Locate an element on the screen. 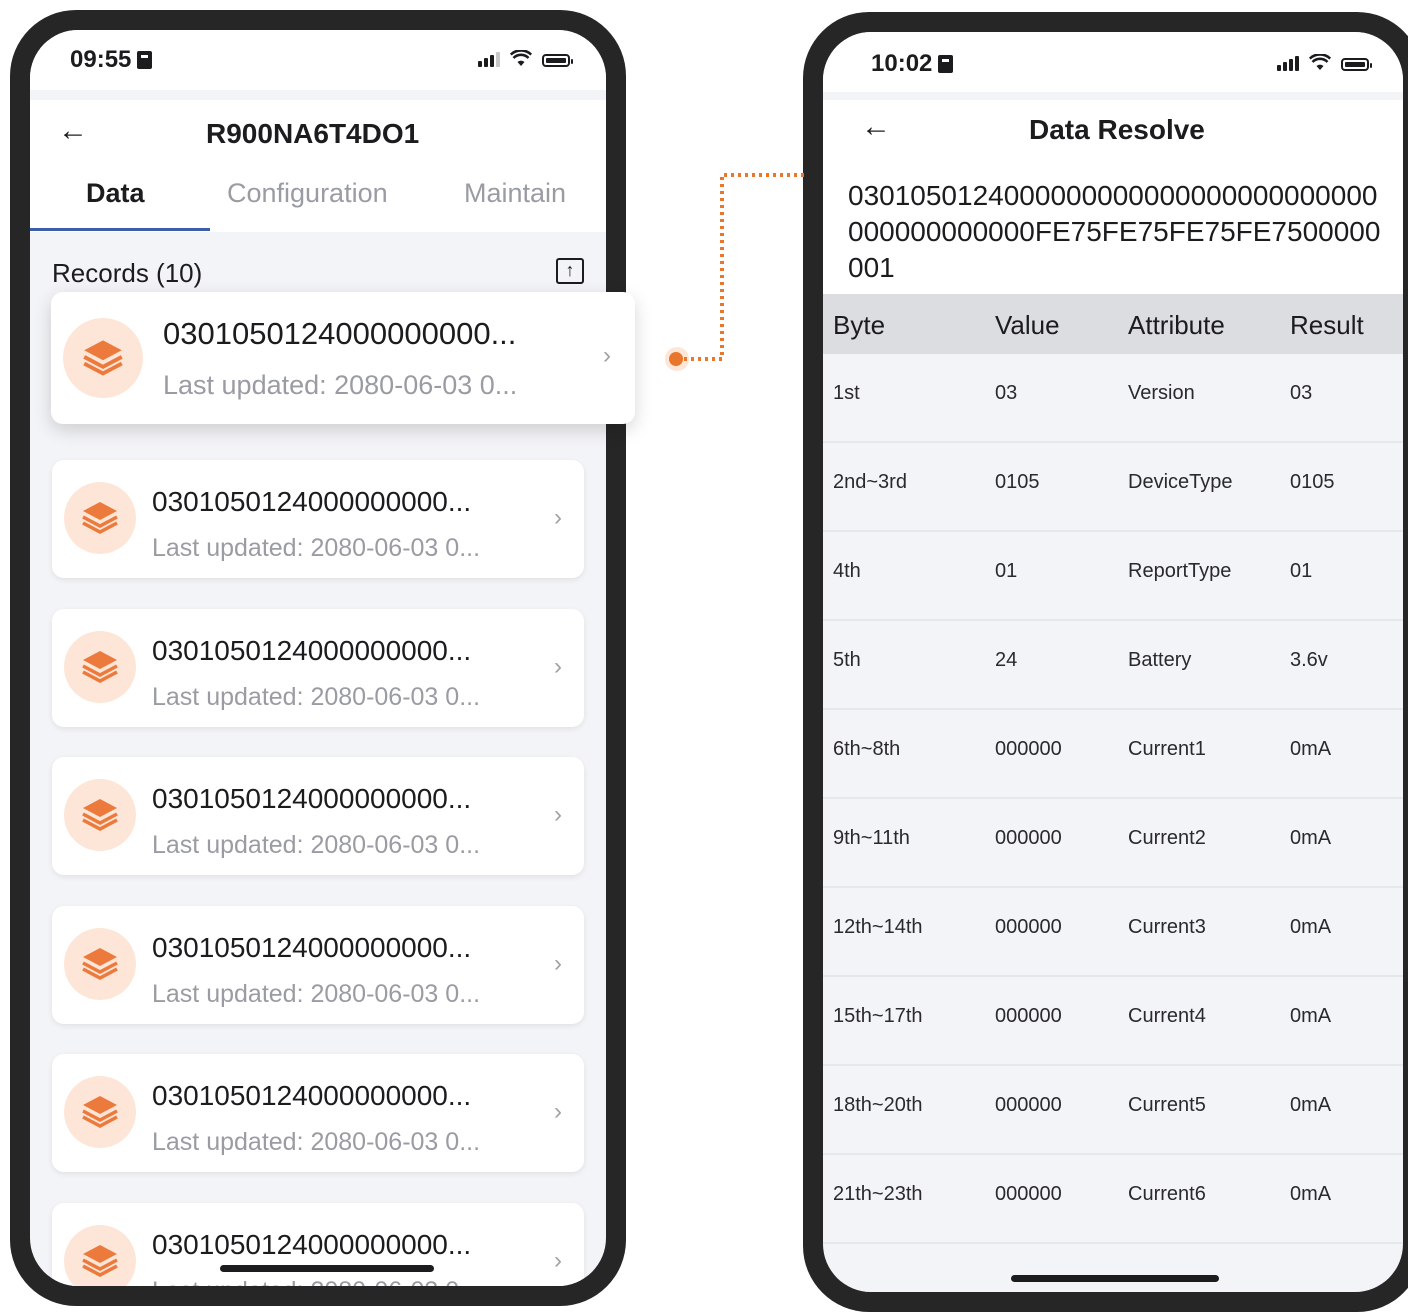 Image resolution: width=1408 pixels, height=1312 pixels. cell-attribute: Version is located at coordinates (1161, 393).